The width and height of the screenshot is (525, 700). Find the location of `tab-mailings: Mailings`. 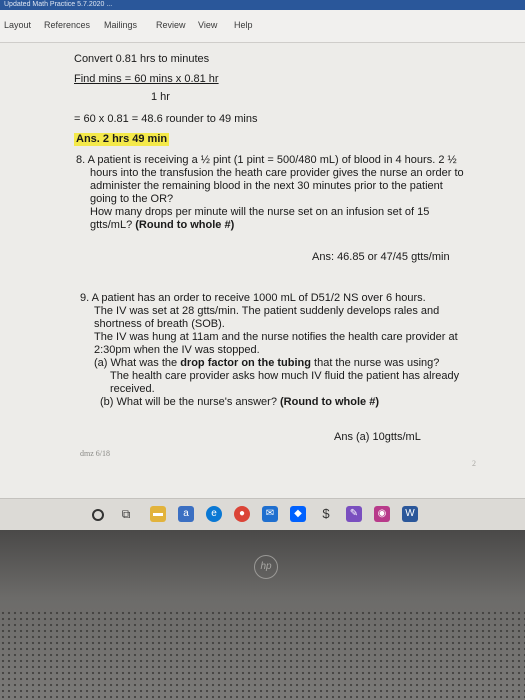

tab-mailings: Mailings is located at coordinates (120, 25).